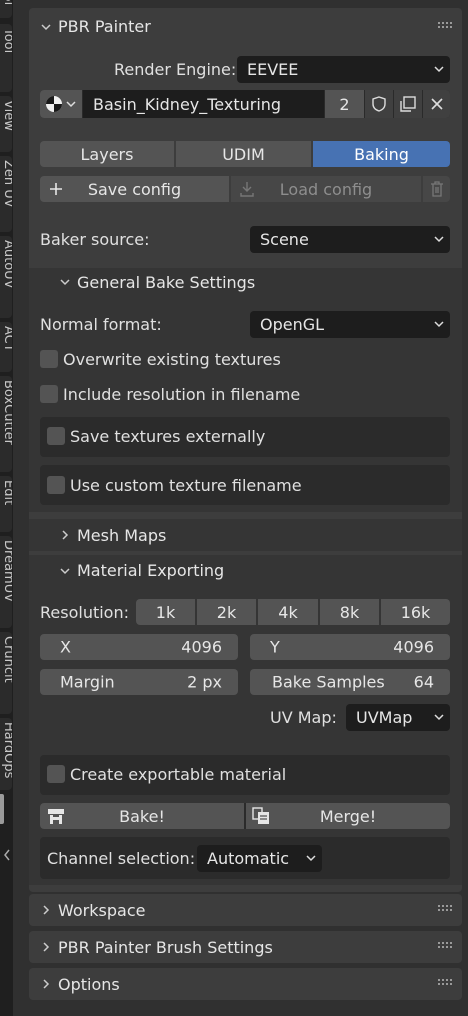  I want to click on duplicate-material-button, so click(408, 104).